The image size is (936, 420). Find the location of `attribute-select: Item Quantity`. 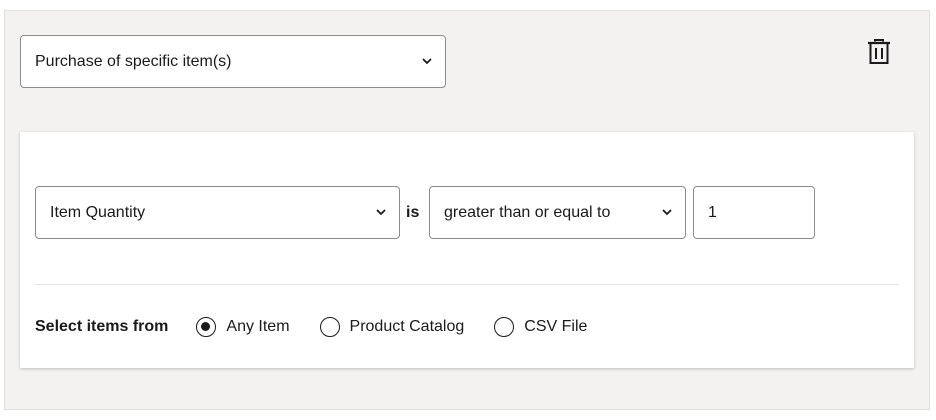

attribute-select: Item Quantity is located at coordinates (217, 212).